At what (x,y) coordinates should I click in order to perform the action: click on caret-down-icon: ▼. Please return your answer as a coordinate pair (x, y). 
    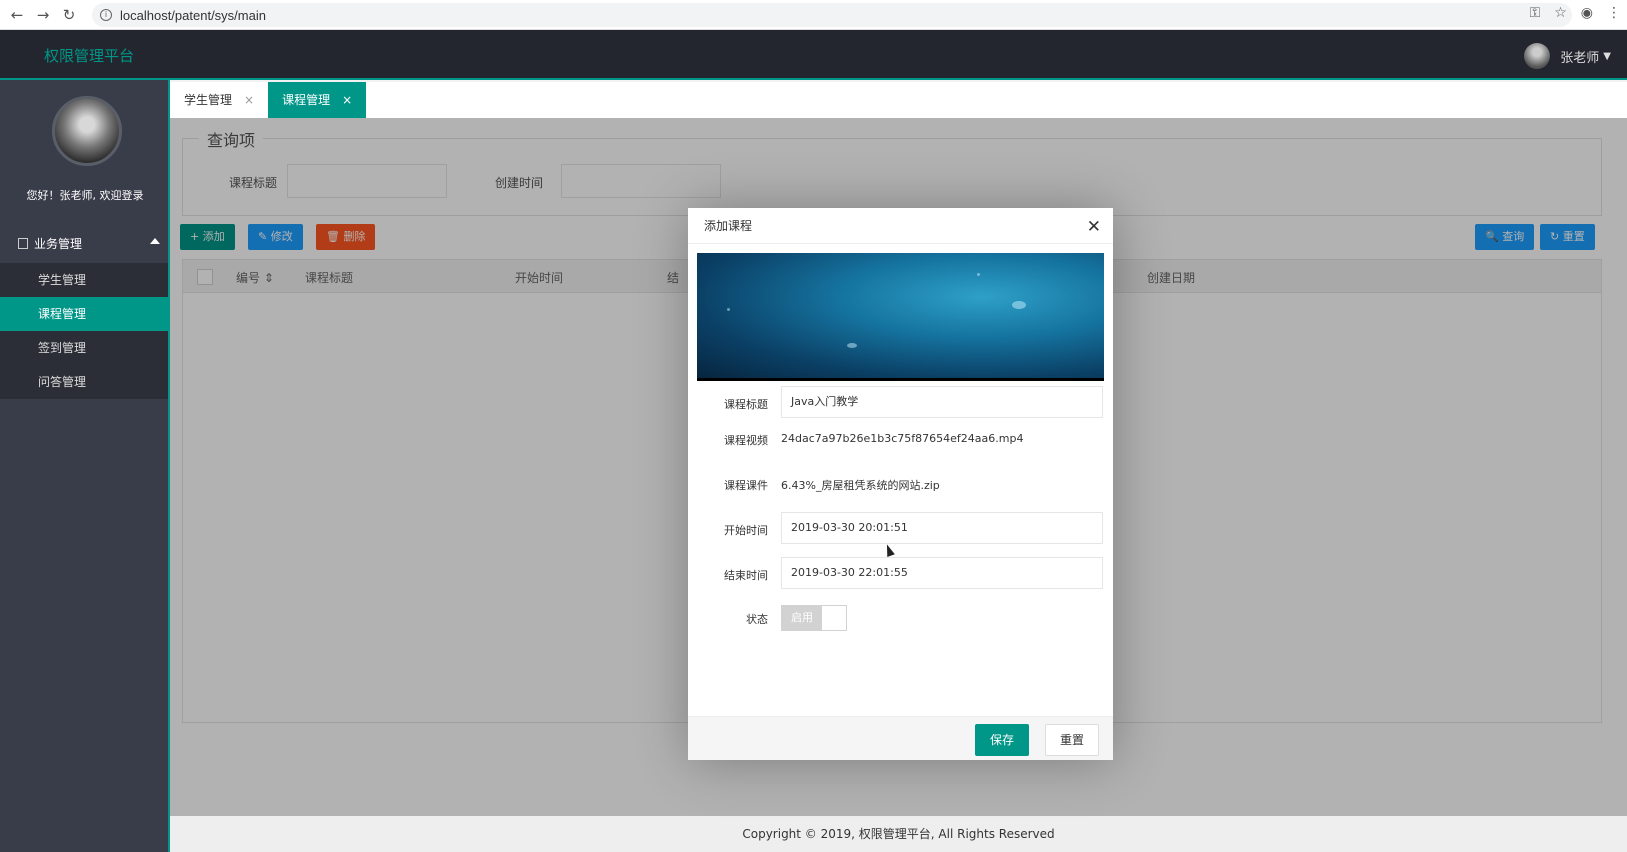
    Looking at the image, I should click on (1607, 56).